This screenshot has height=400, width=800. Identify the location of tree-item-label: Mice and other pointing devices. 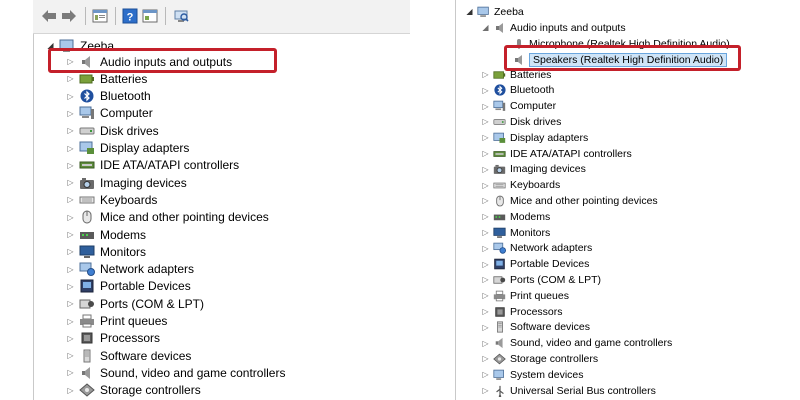
(184, 217).